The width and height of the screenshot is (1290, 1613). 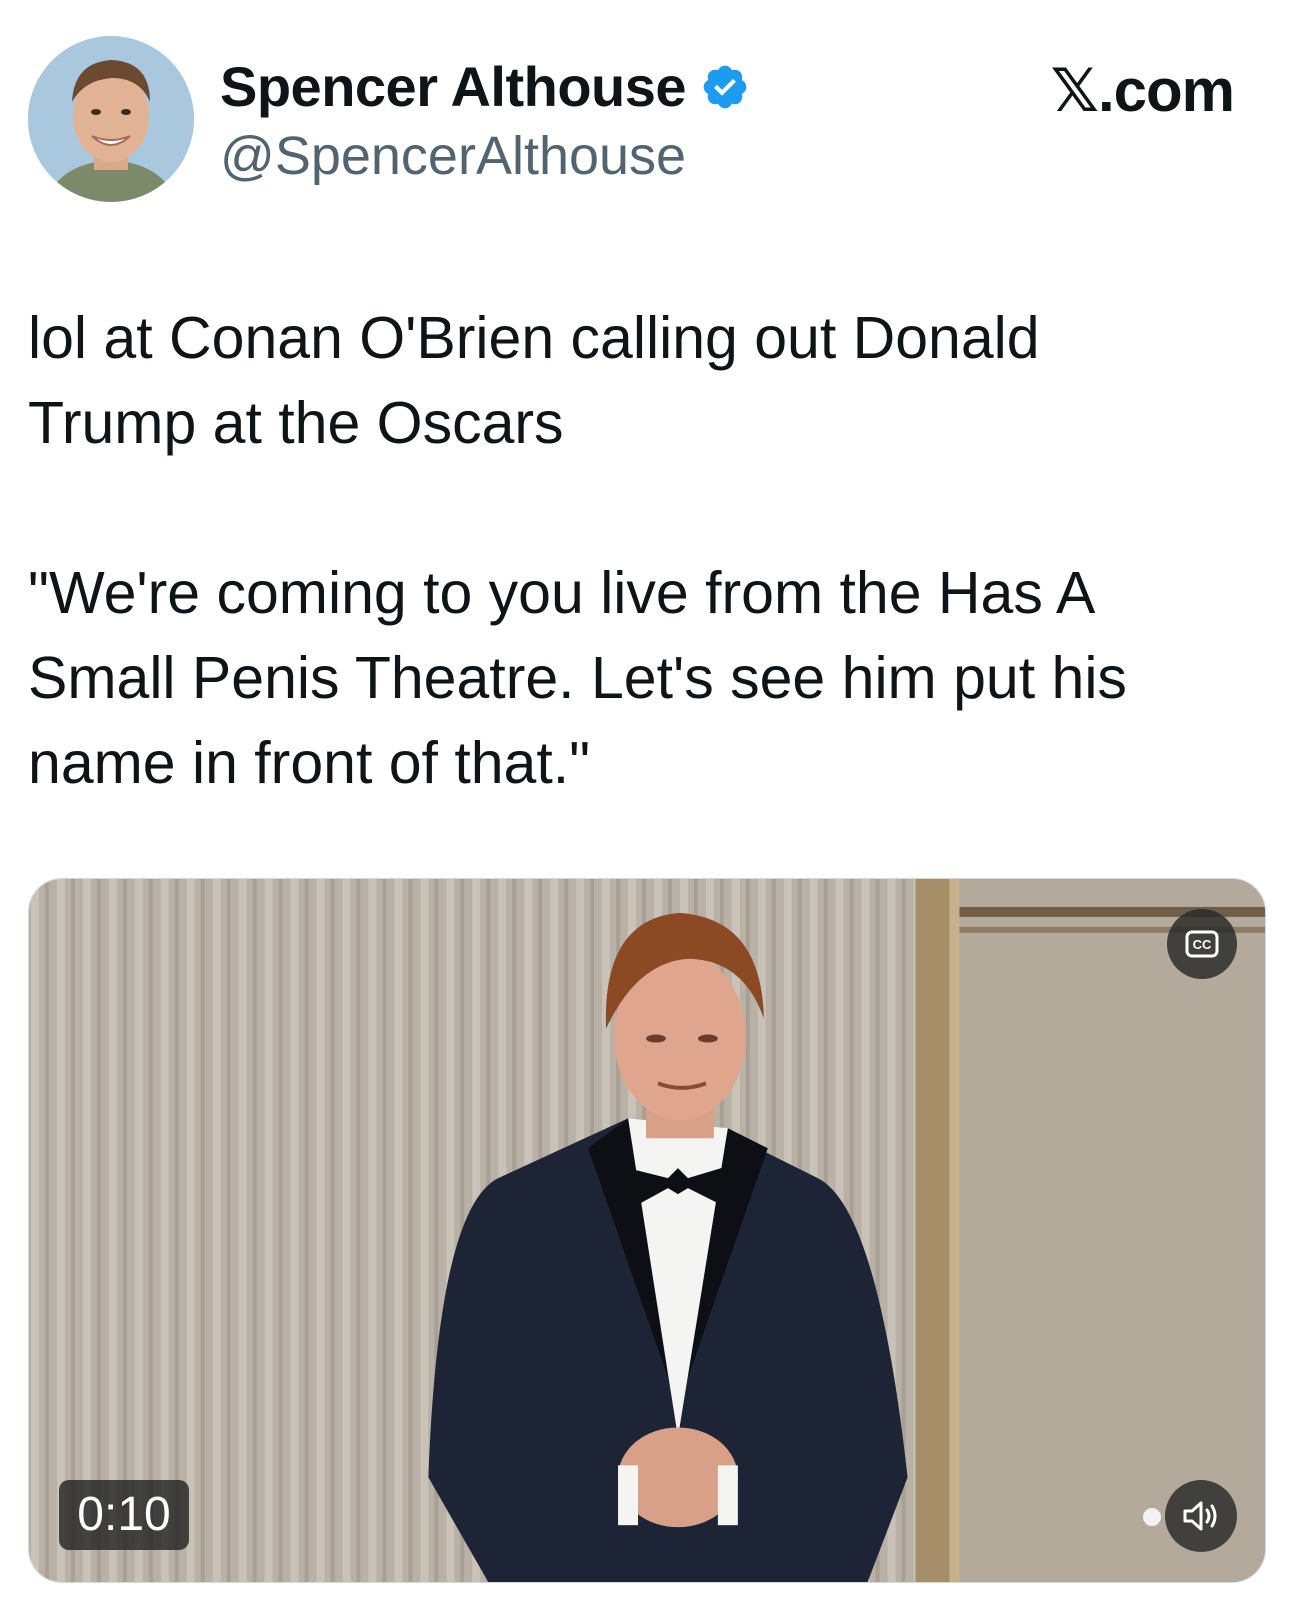 I want to click on avatar, so click(x=111, y=119).